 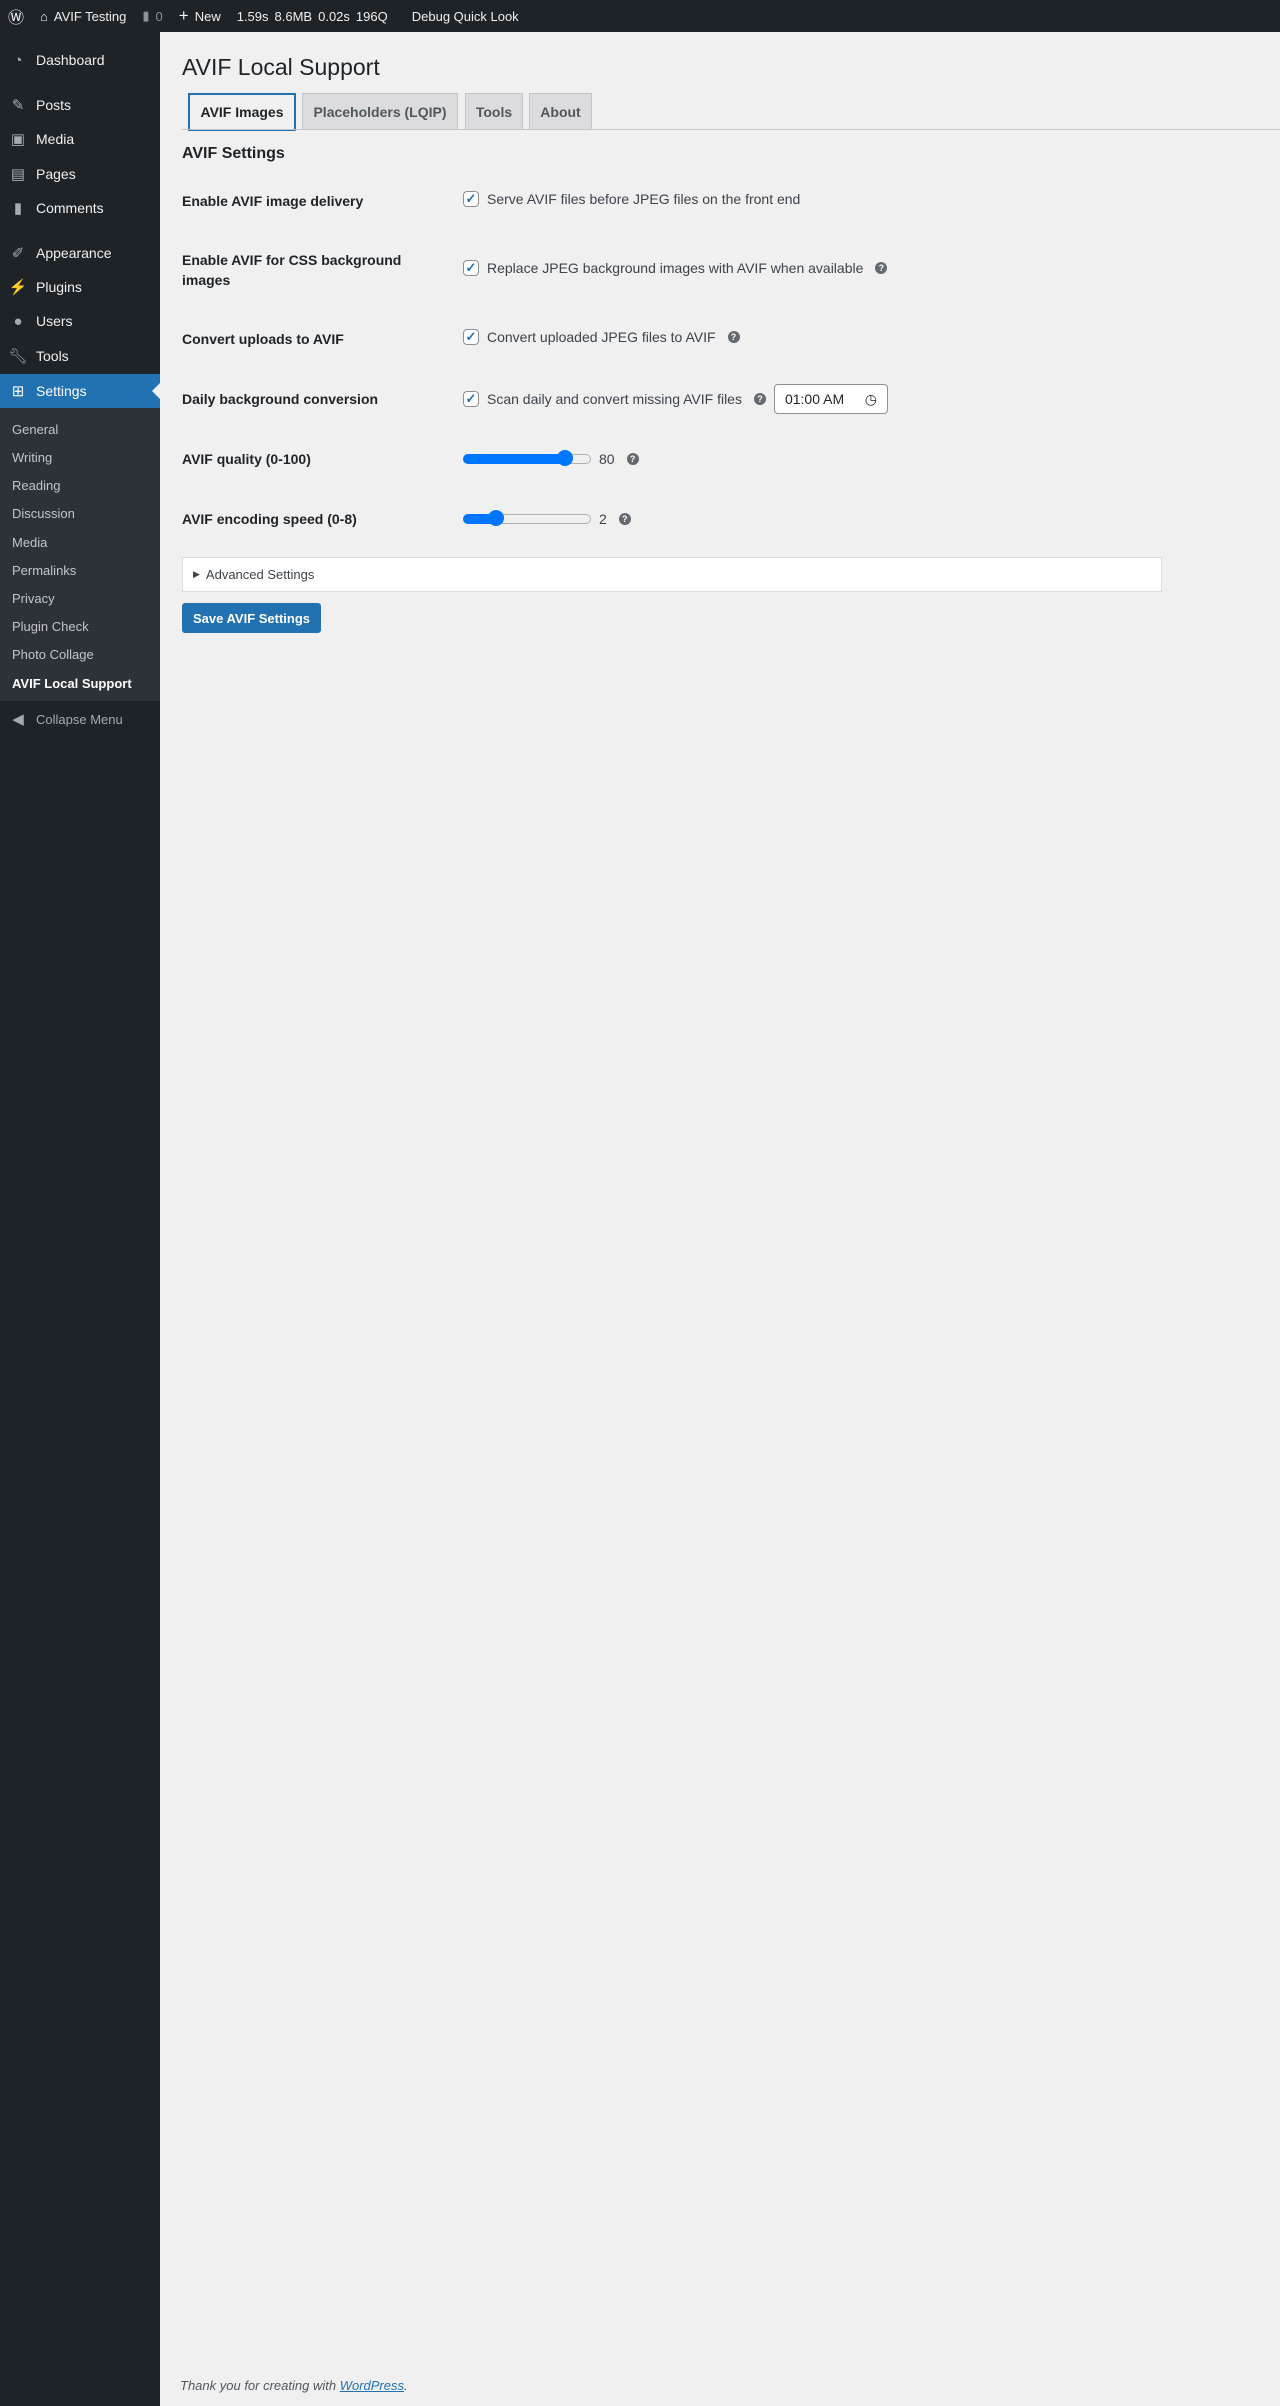 What do you see at coordinates (33, 598) in the screenshot?
I see `submenu-privacy: Privacy` at bounding box center [33, 598].